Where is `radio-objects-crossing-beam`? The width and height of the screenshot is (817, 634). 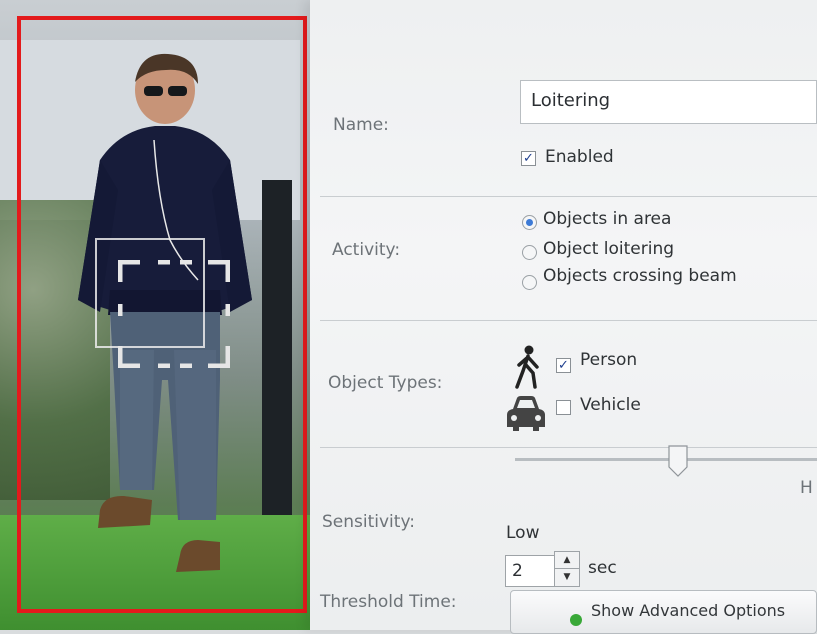 radio-objects-crossing-beam is located at coordinates (529, 282).